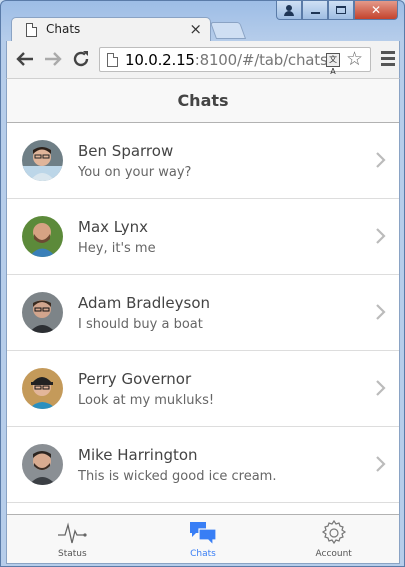 This screenshot has height=567, width=405. I want to click on close-tab-icon: ×, so click(195, 29).